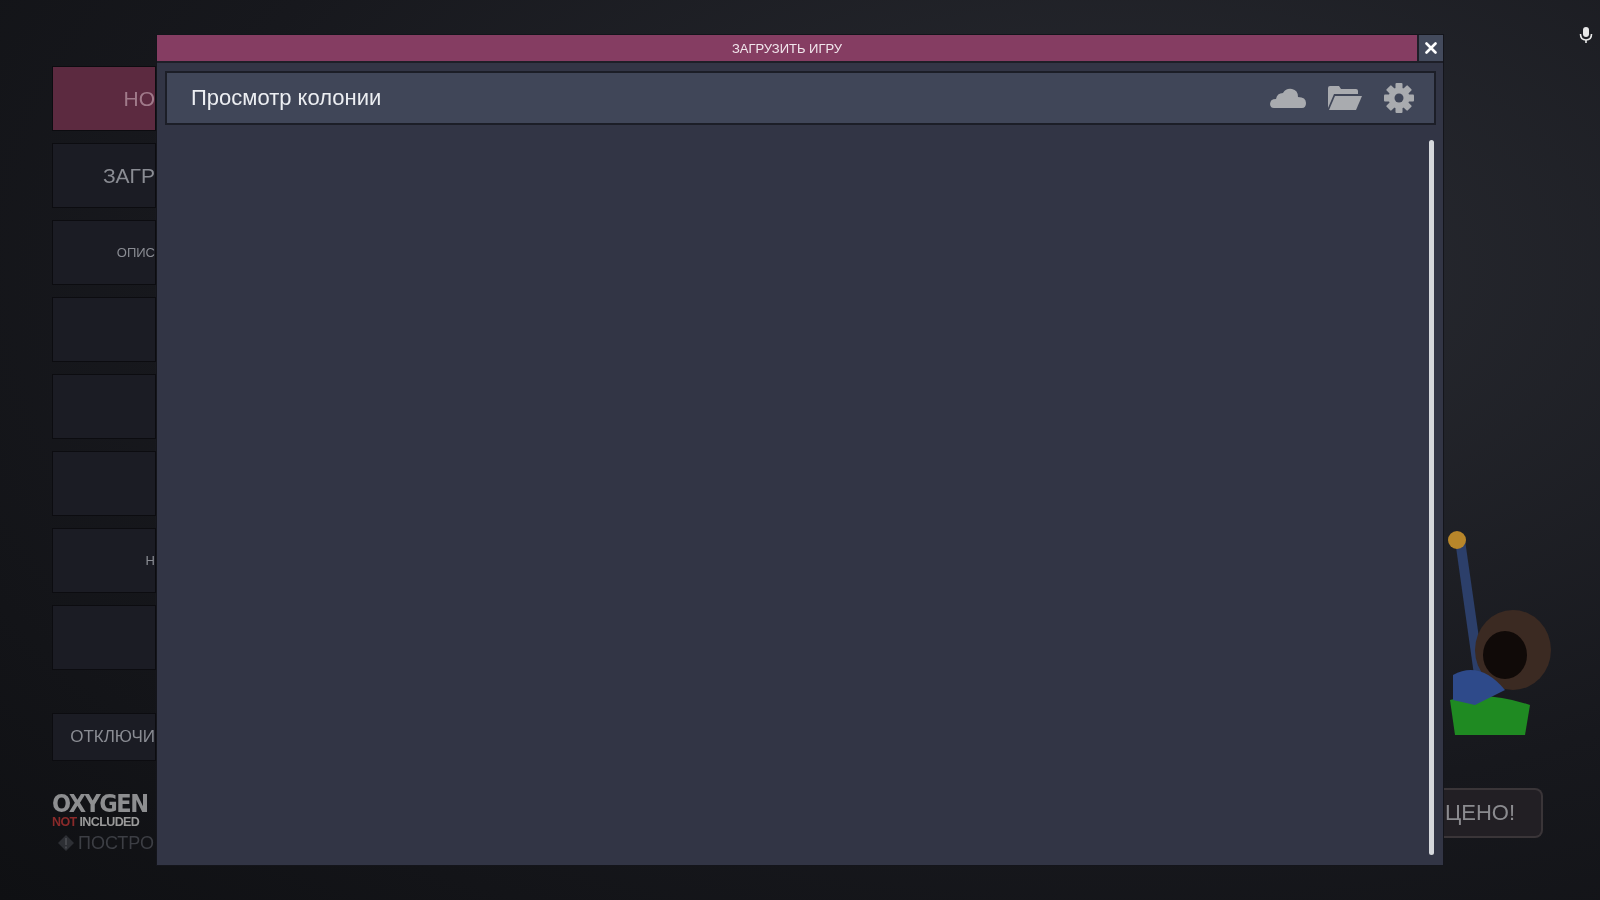 The image size is (1600, 900). Describe the element at coordinates (1431, 497) in the screenshot. I see `scrollbar` at that location.